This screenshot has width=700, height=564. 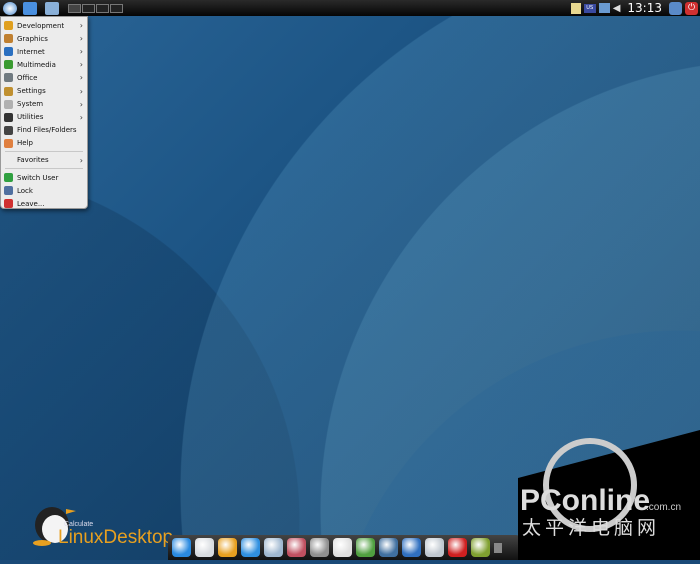 What do you see at coordinates (181, 547) in the screenshot?
I see `network-globe-icon` at bounding box center [181, 547].